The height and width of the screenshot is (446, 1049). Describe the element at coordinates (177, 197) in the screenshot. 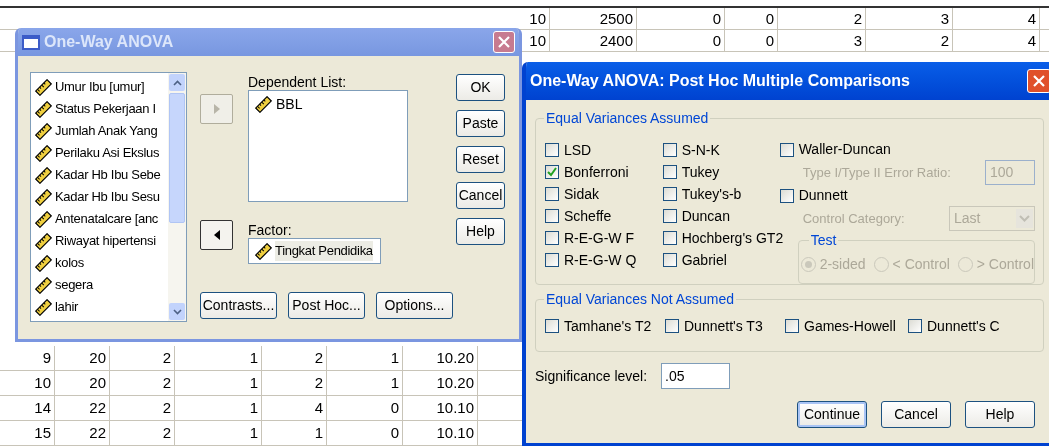

I see `scrollbar` at that location.